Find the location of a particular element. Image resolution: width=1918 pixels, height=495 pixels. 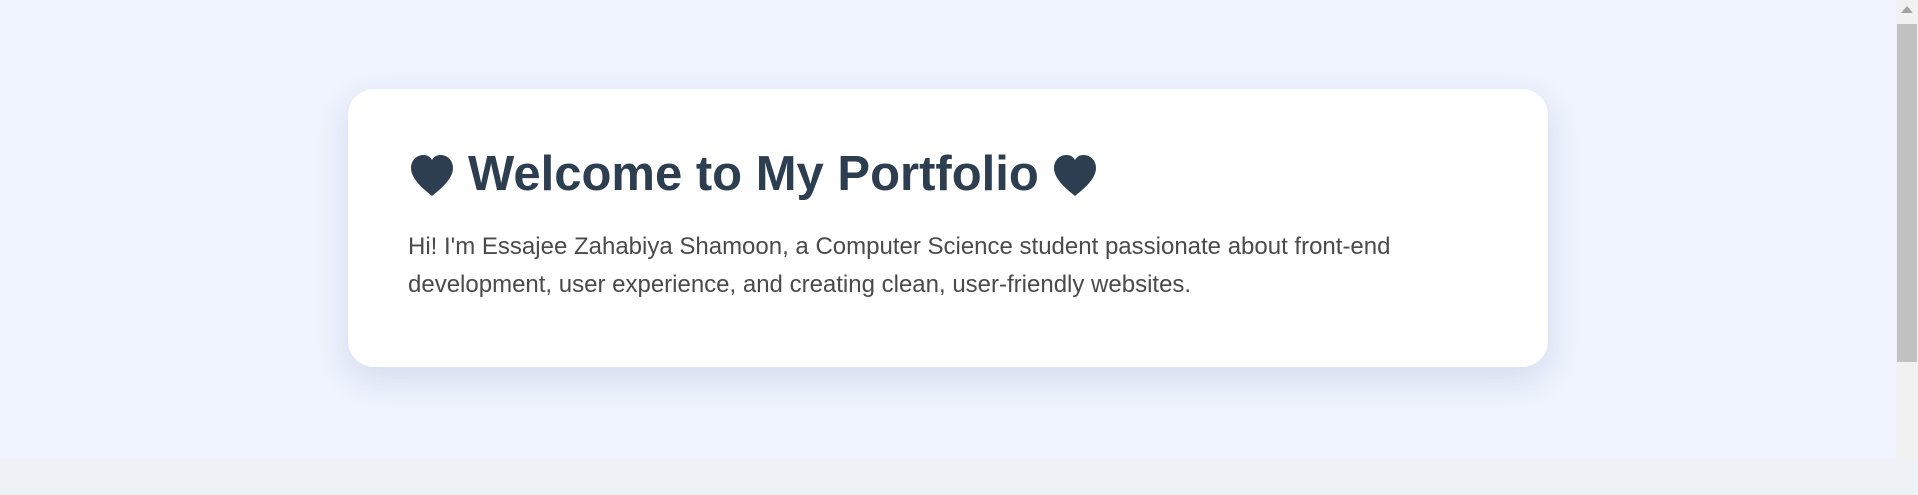

vertical-scrollbar is located at coordinates (1907, 229).